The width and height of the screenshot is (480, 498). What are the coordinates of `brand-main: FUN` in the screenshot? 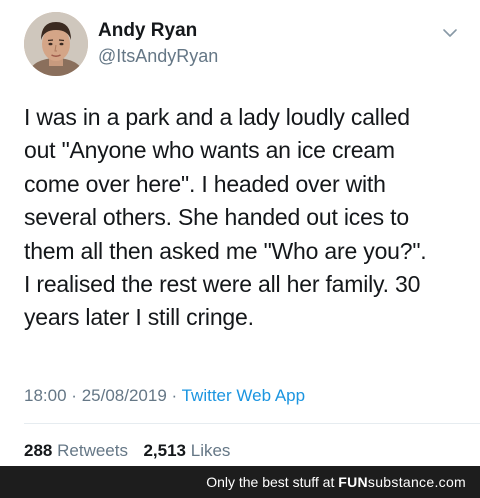 It's located at (353, 482).